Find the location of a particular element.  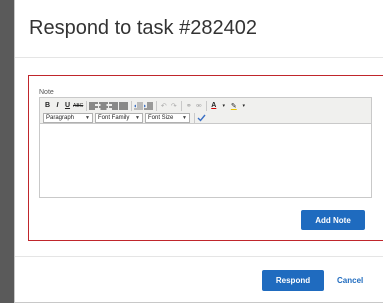

align-left-icon is located at coordinates (94, 106).